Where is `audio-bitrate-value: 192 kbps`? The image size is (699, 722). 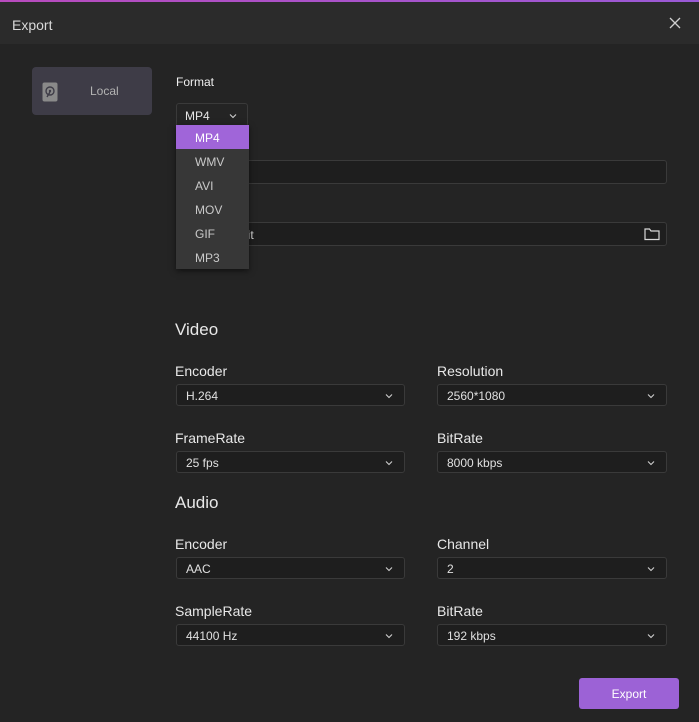
audio-bitrate-value: 192 kbps is located at coordinates (471, 636).